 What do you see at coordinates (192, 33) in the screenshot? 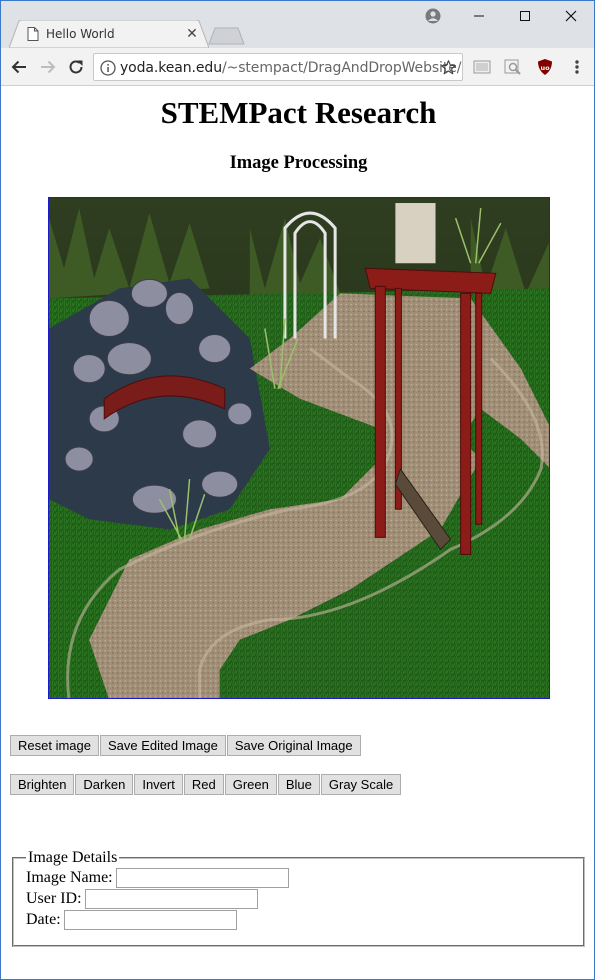
I see `tab-close-icon: ✕` at bounding box center [192, 33].